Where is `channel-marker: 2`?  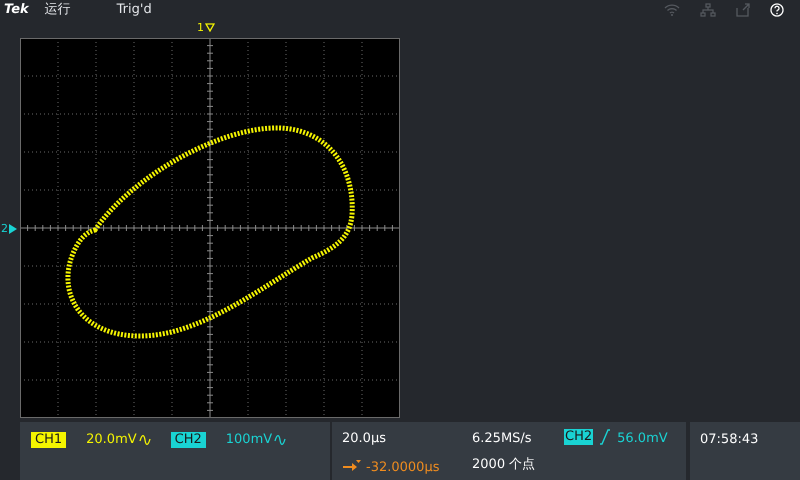
channel-marker: 2 is located at coordinates (4, 228).